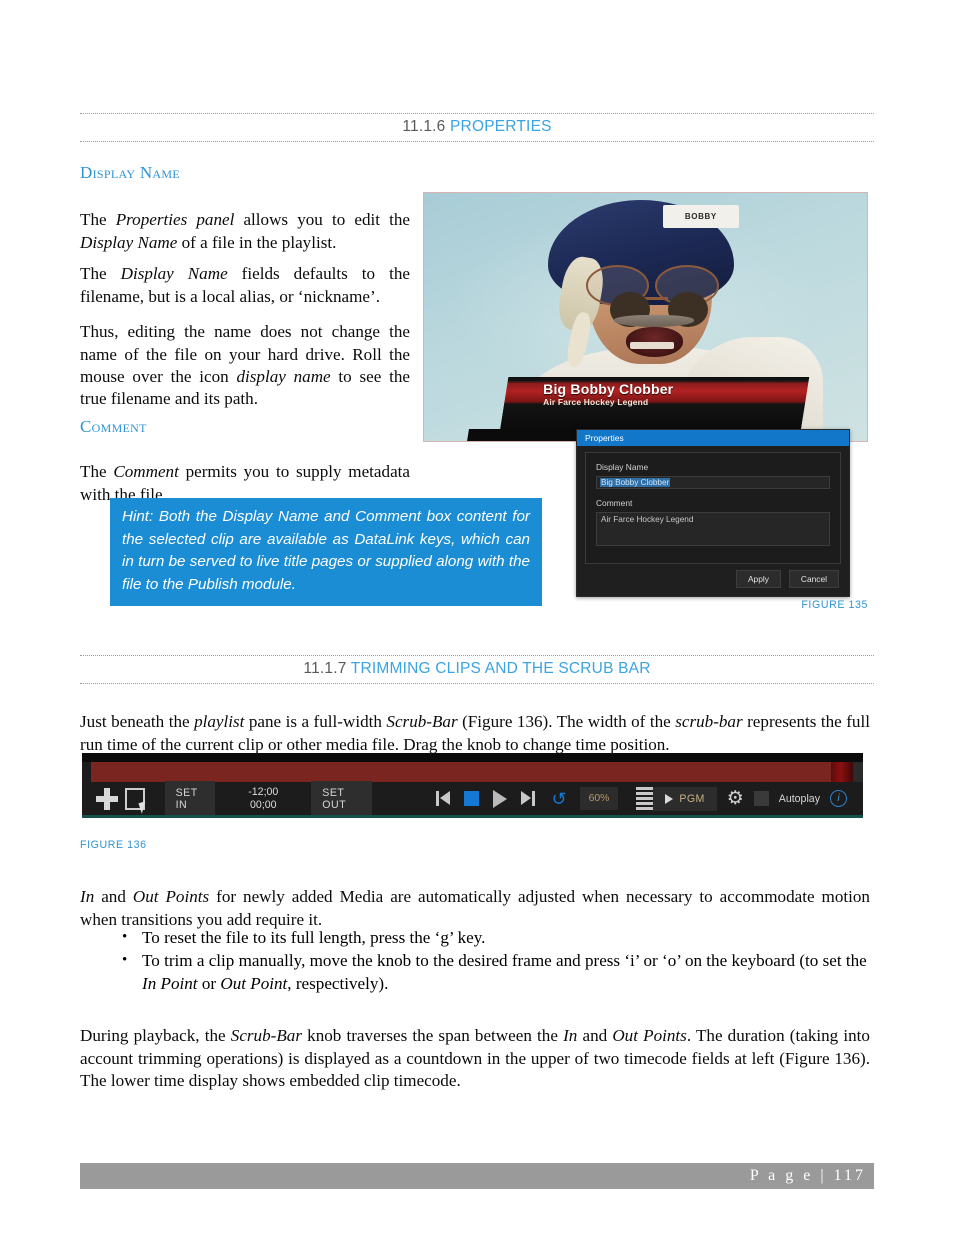 This screenshot has height=1235, width=954. I want to click on text-run-italic: display name, so click(283, 376).